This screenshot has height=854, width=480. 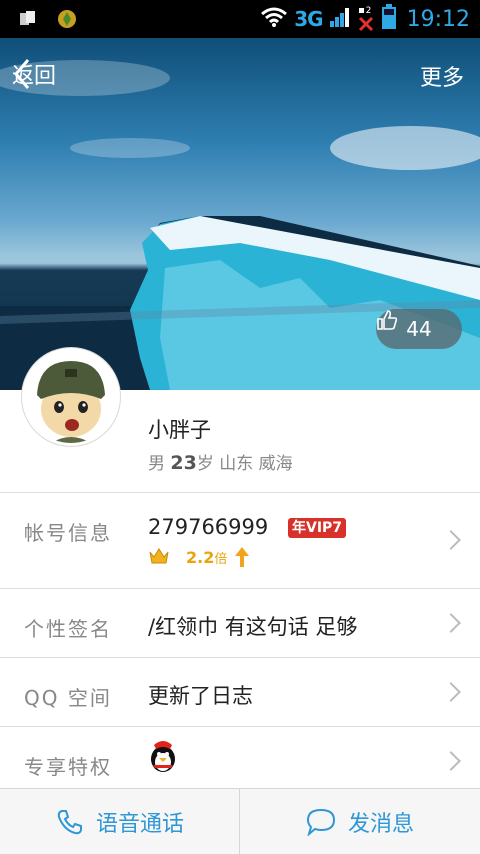 I want to click on like-count: 44, so click(x=419, y=329).